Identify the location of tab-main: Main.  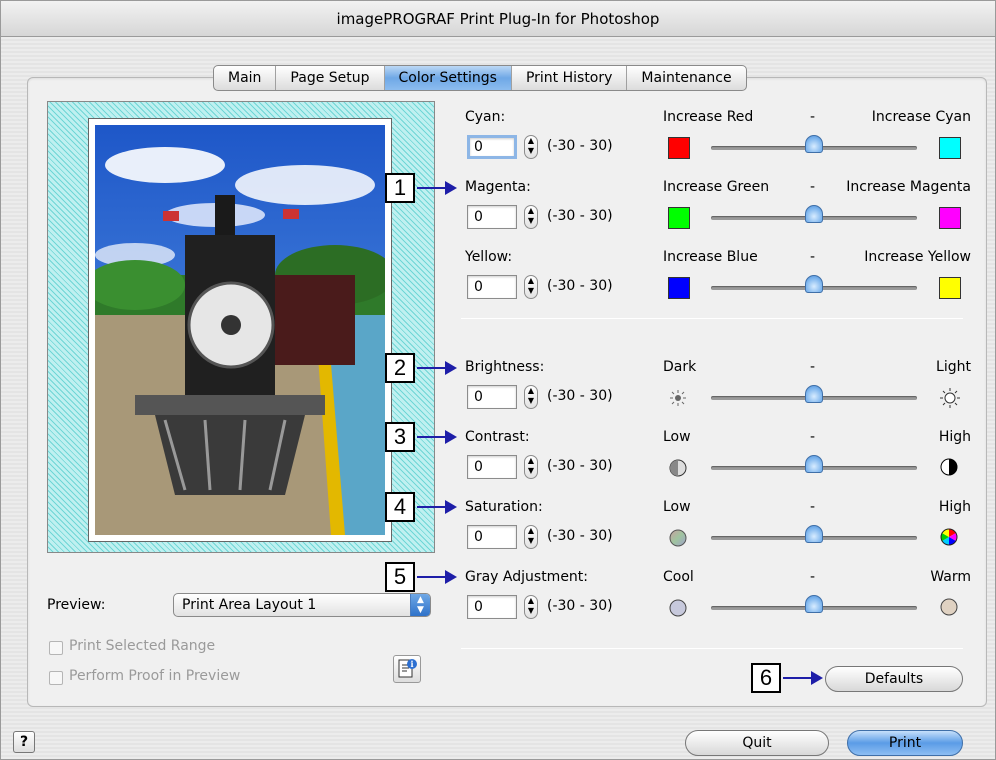
(245, 78).